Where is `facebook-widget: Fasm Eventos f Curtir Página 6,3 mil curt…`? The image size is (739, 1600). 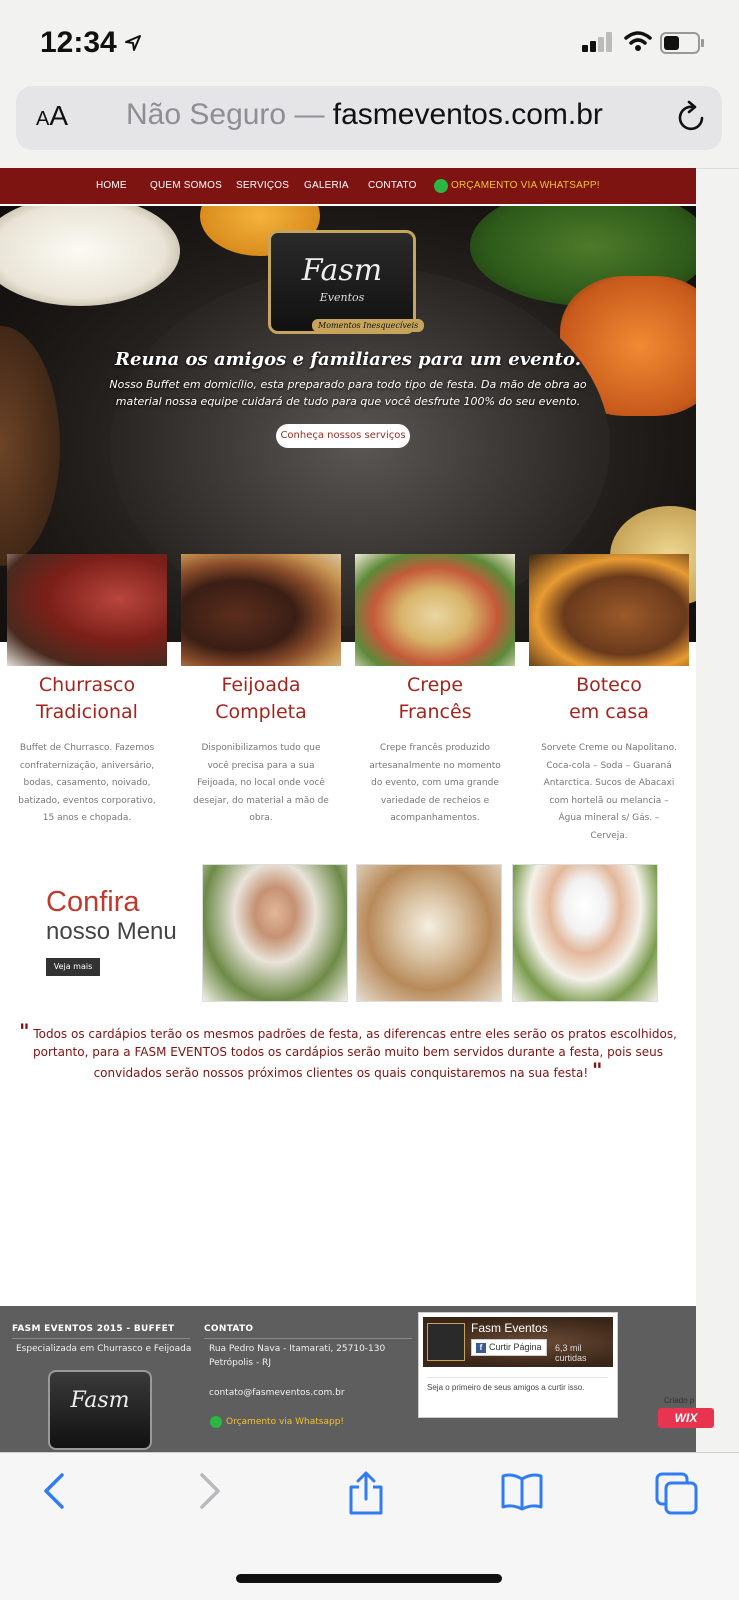
facebook-widget: Fasm Eventos f Curtir Página 6,3 mil curt… is located at coordinates (518, 1365).